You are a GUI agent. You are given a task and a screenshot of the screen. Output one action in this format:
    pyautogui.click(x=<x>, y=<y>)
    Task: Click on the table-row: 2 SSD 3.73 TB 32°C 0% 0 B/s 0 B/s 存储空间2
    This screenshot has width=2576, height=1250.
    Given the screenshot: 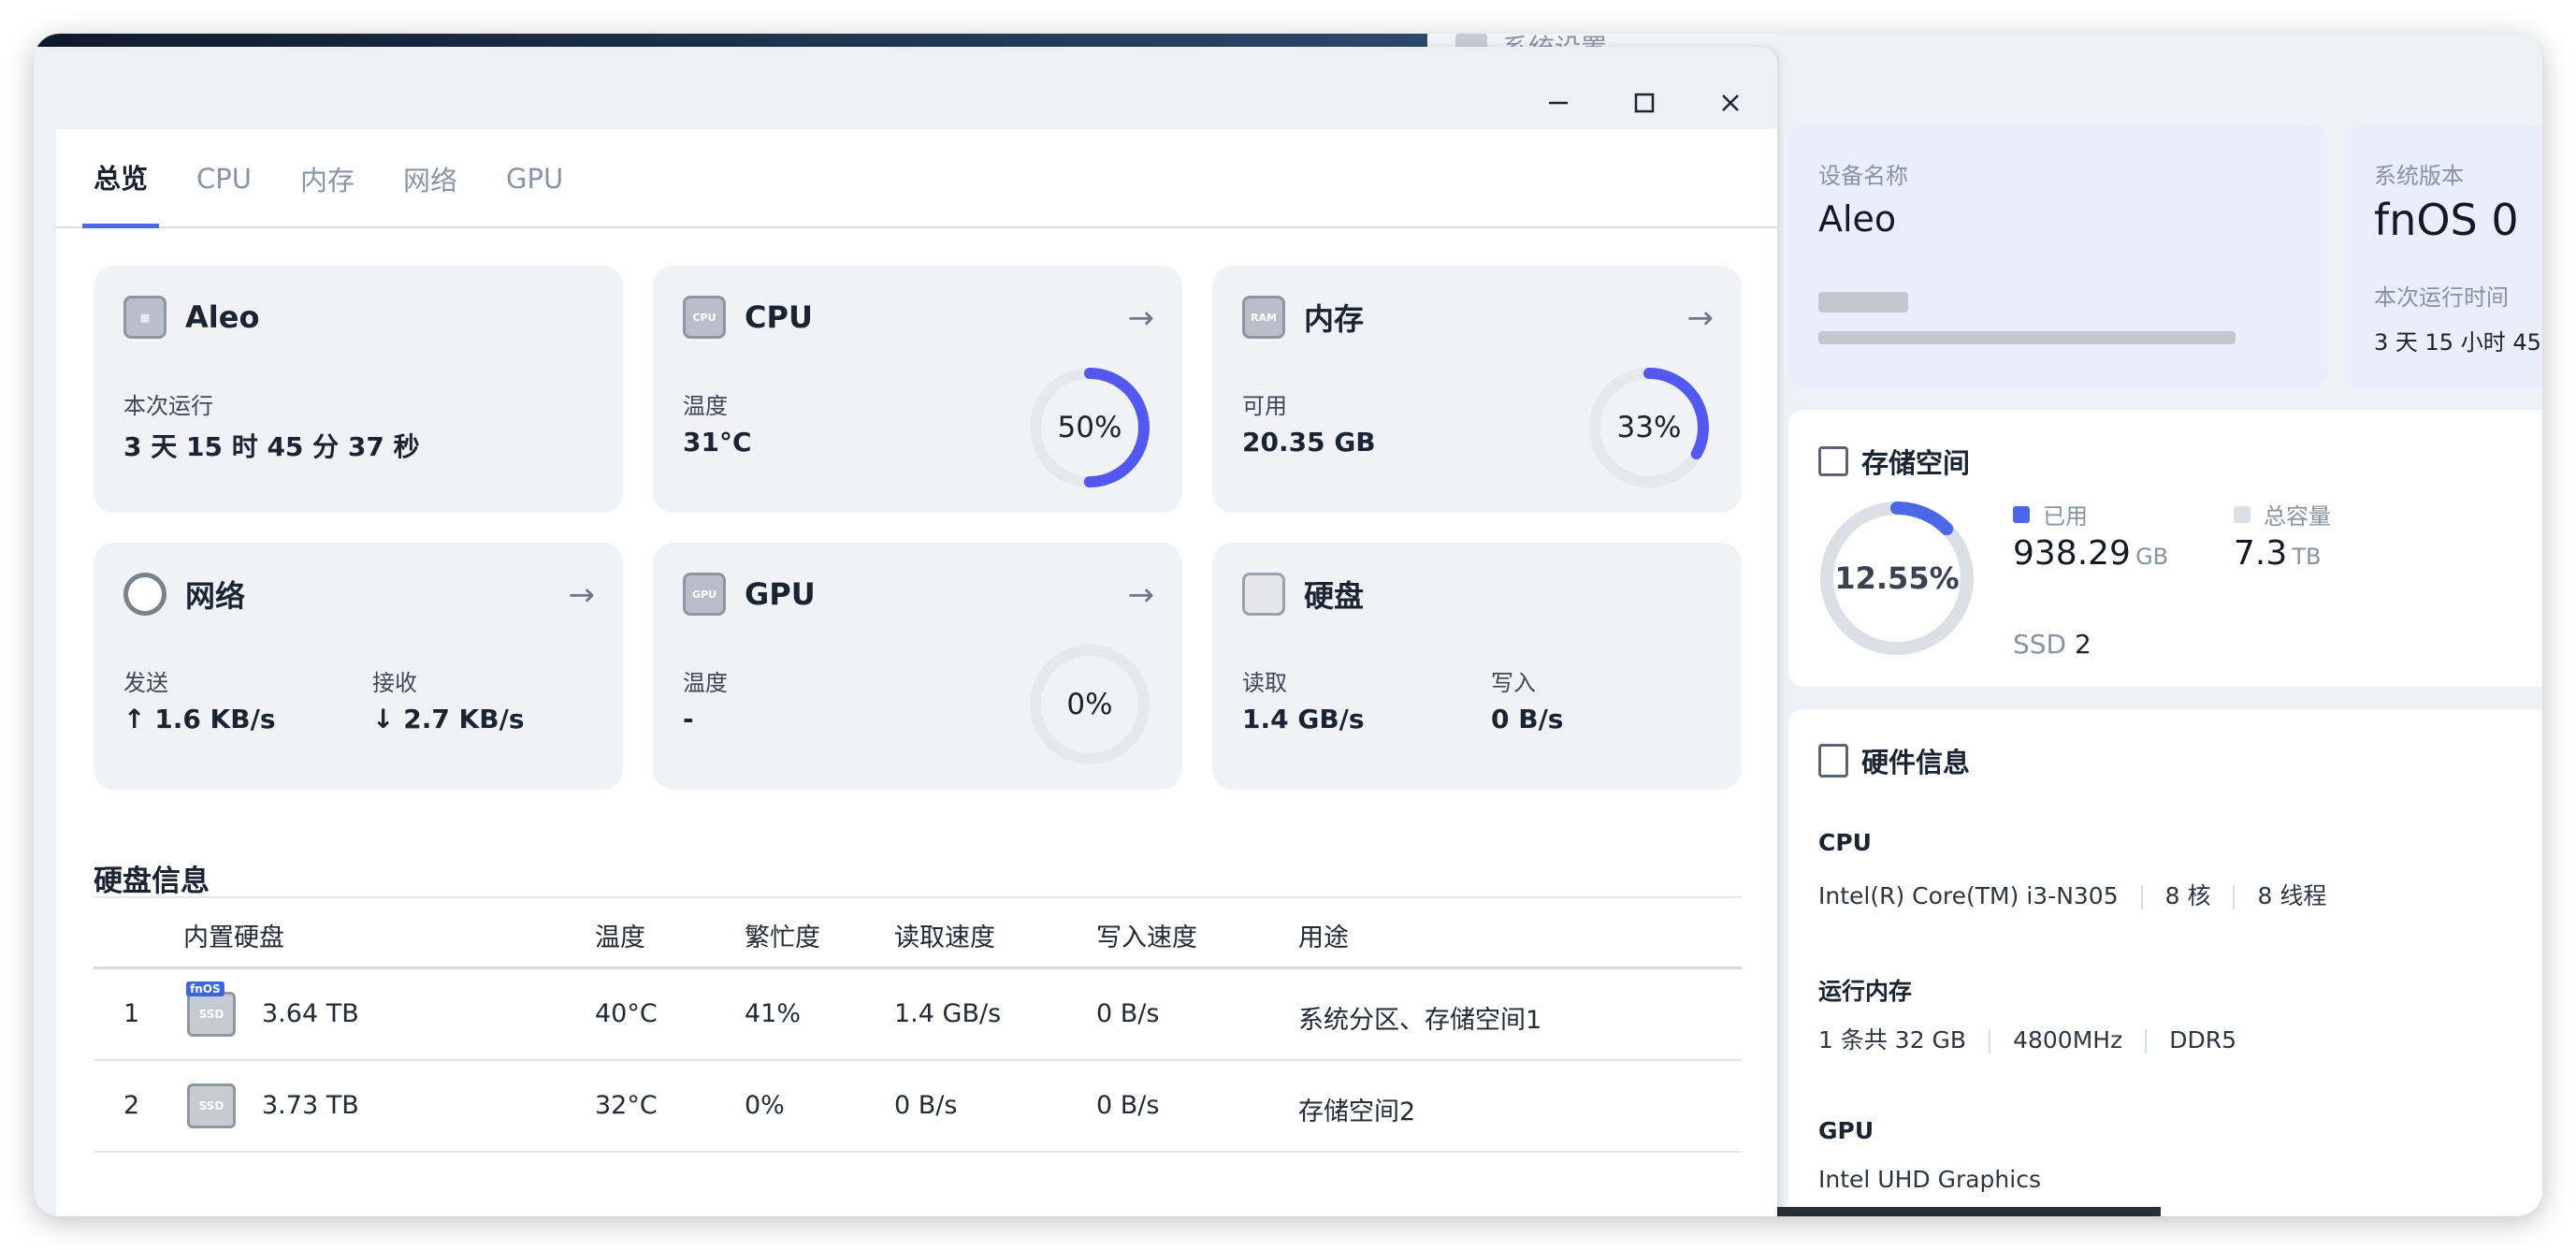 What is the action you would take?
    pyautogui.click(x=918, y=1107)
    